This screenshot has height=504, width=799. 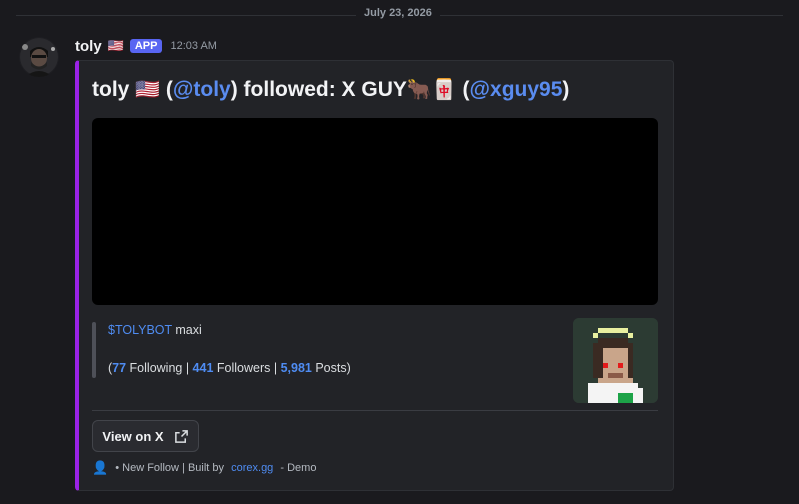 I want to click on title-close-paren: ), so click(x=566, y=89).